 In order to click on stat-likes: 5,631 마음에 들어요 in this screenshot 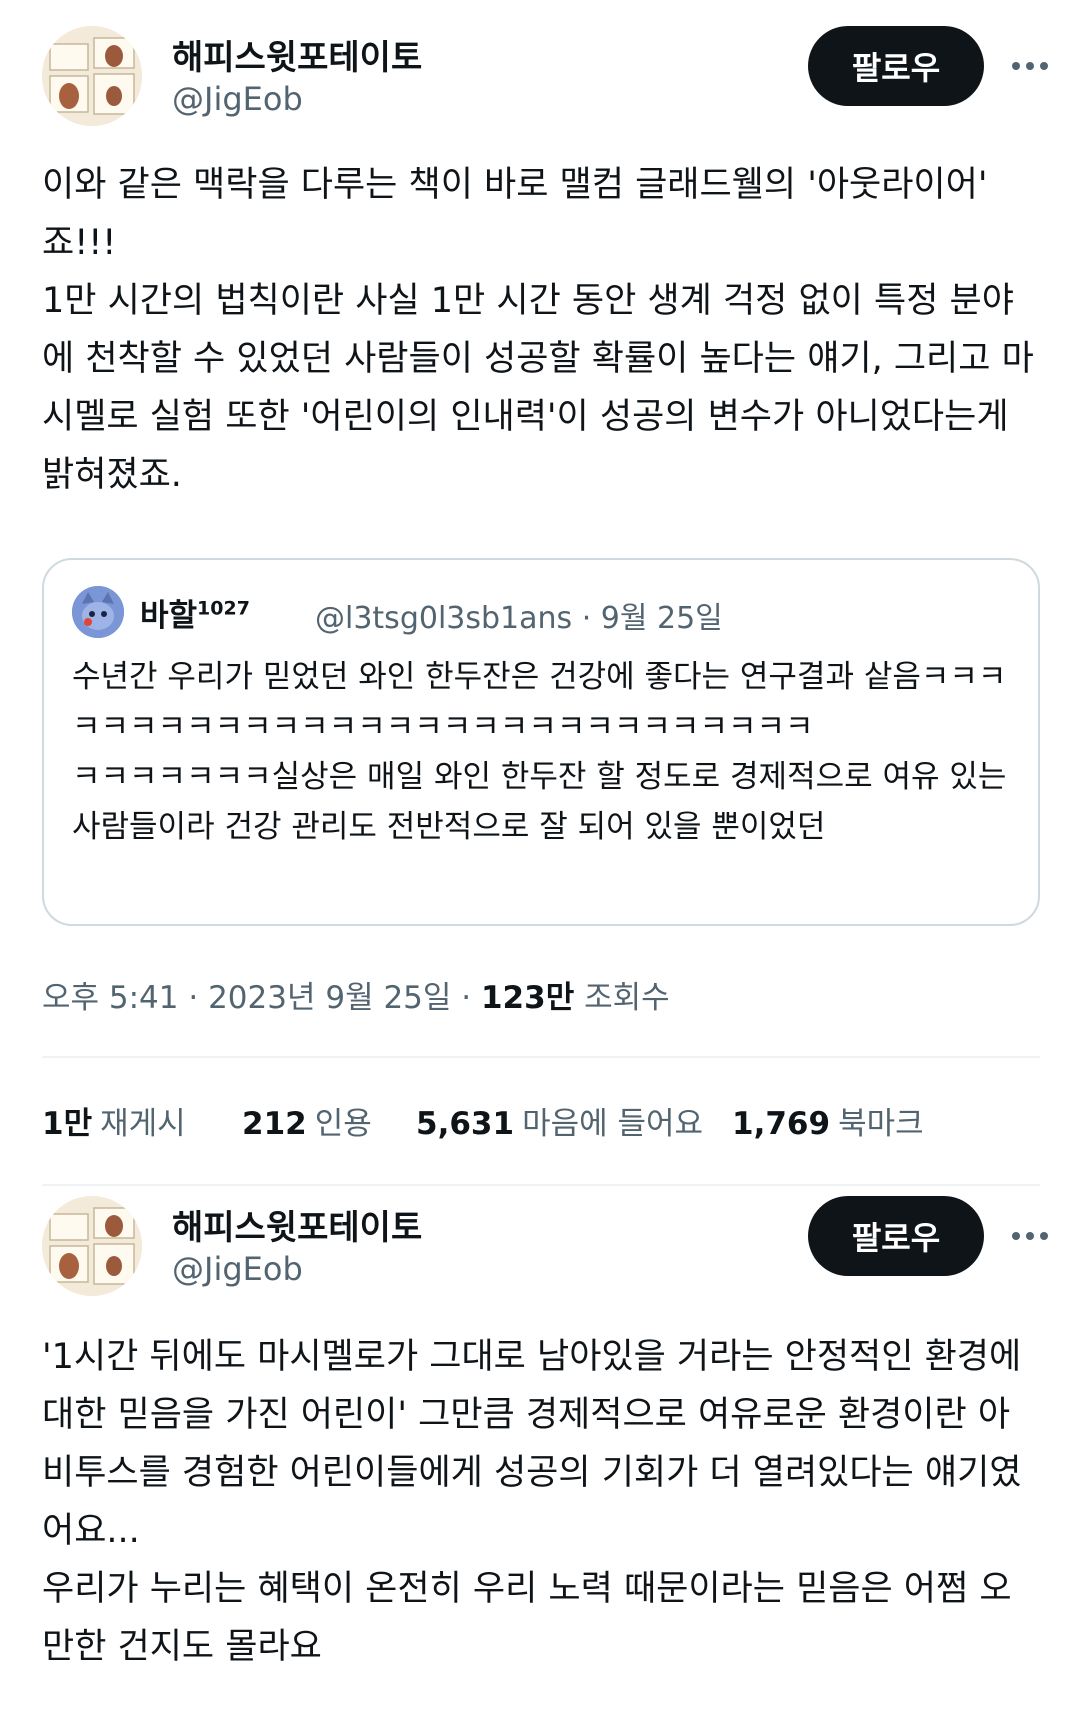, I will do `click(559, 1120)`.